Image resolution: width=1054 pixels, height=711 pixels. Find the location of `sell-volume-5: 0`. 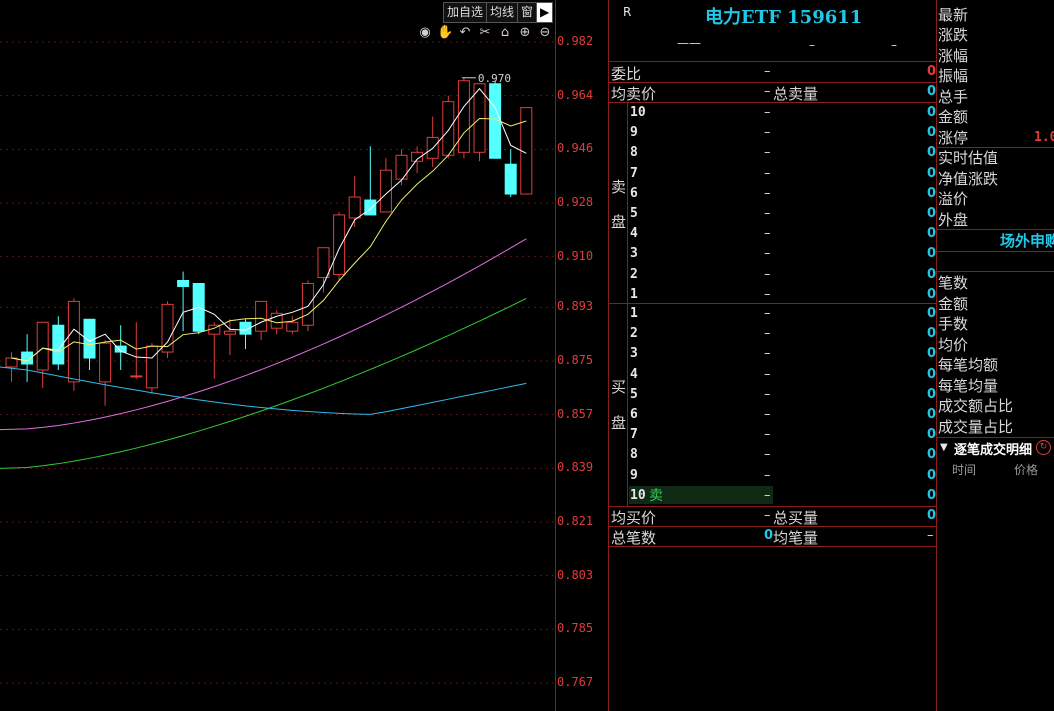

sell-volume-5: 0 is located at coordinates (932, 213).